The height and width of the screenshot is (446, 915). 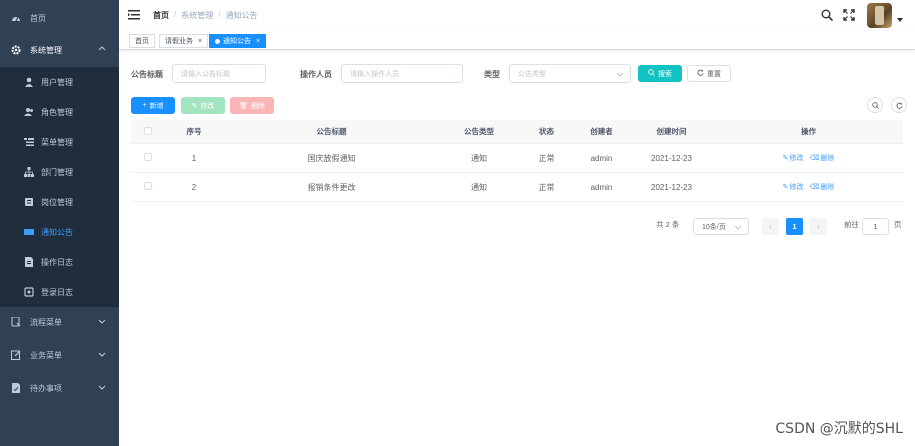 I want to click on sidebar-item-business: 业务菜单, so click(x=59, y=355).